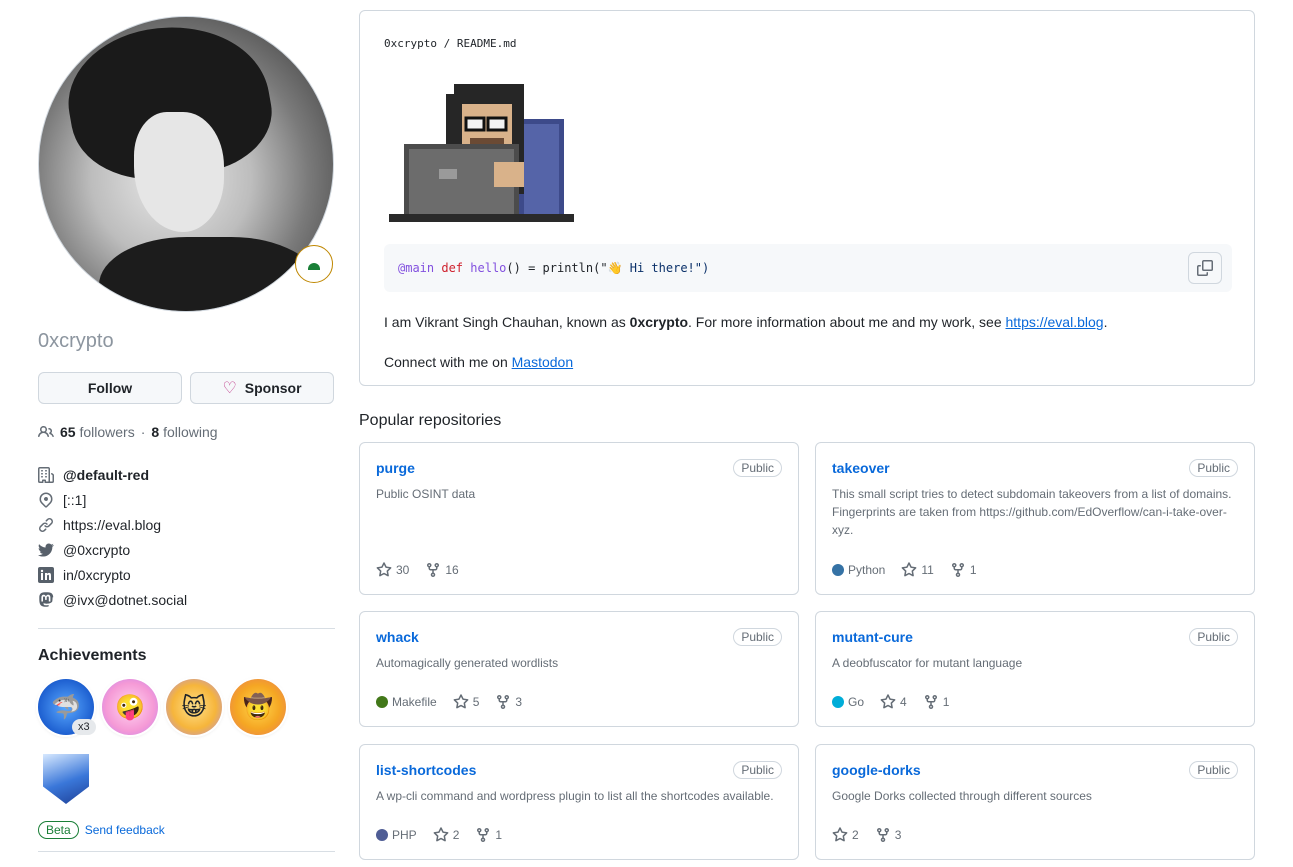  What do you see at coordinates (417, 570) in the screenshot?
I see `repo-meta: 30 16` at bounding box center [417, 570].